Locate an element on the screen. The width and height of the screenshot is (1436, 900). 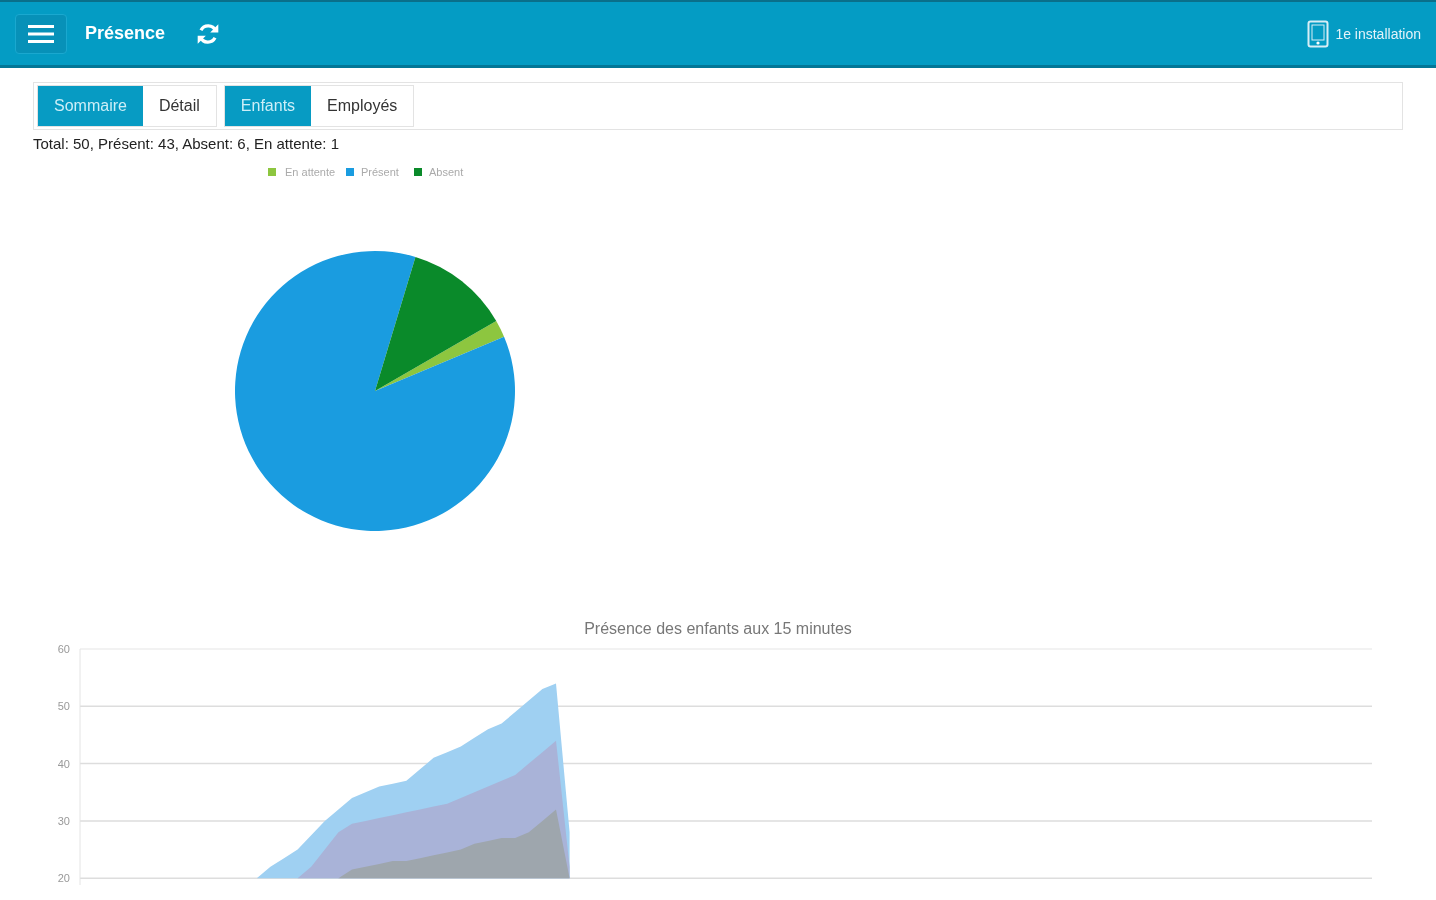
legend-label: Absent is located at coordinates (446, 172).